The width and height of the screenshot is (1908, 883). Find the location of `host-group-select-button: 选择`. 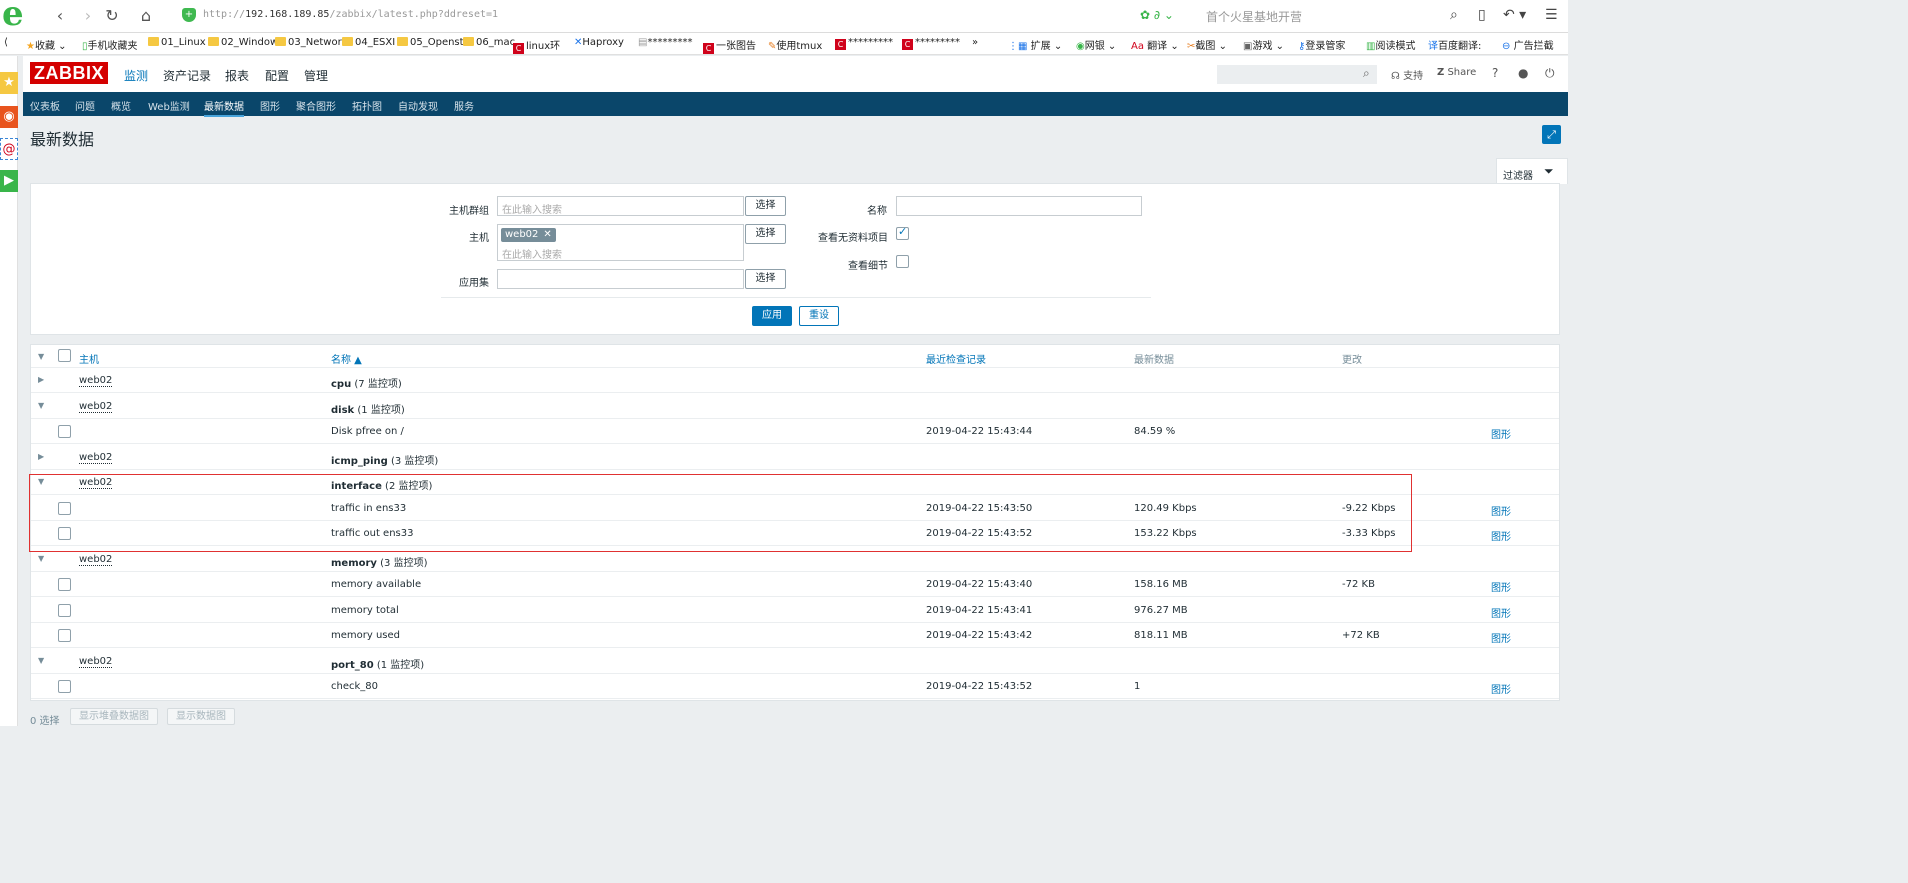

host-group-select-button: 选择 is located at coordinates (765, 206).